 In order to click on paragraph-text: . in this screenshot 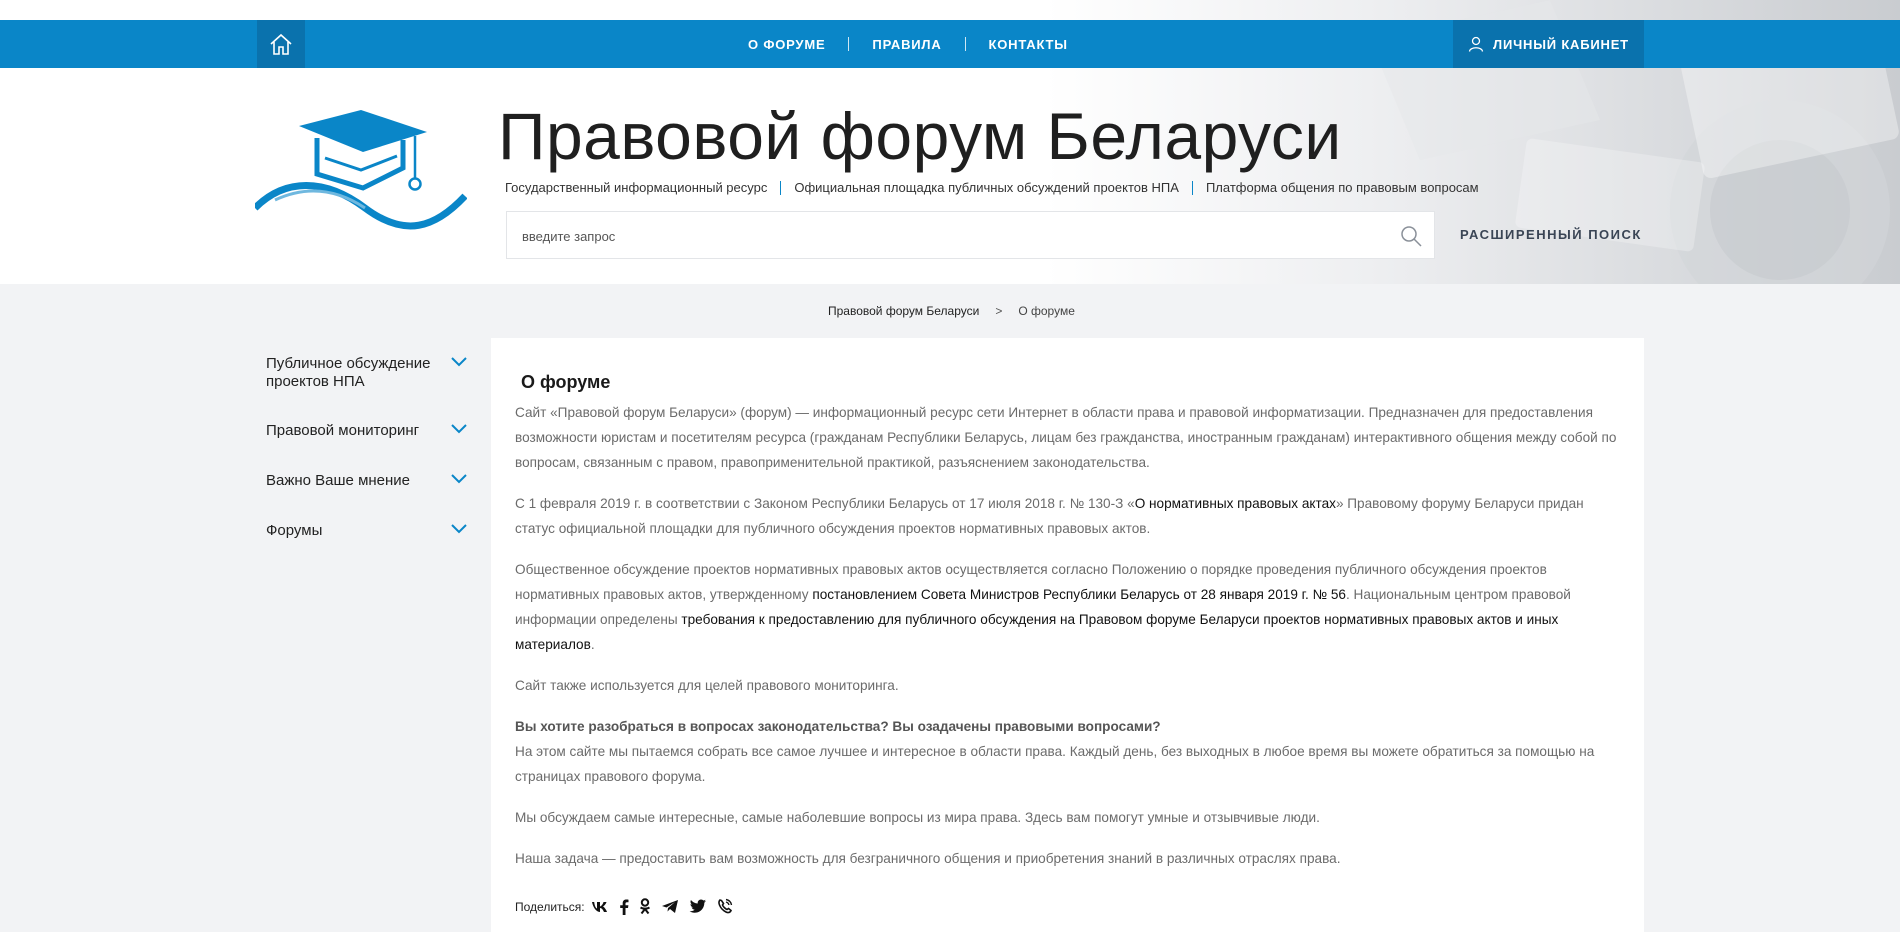, I will do `click(592, 644)`.